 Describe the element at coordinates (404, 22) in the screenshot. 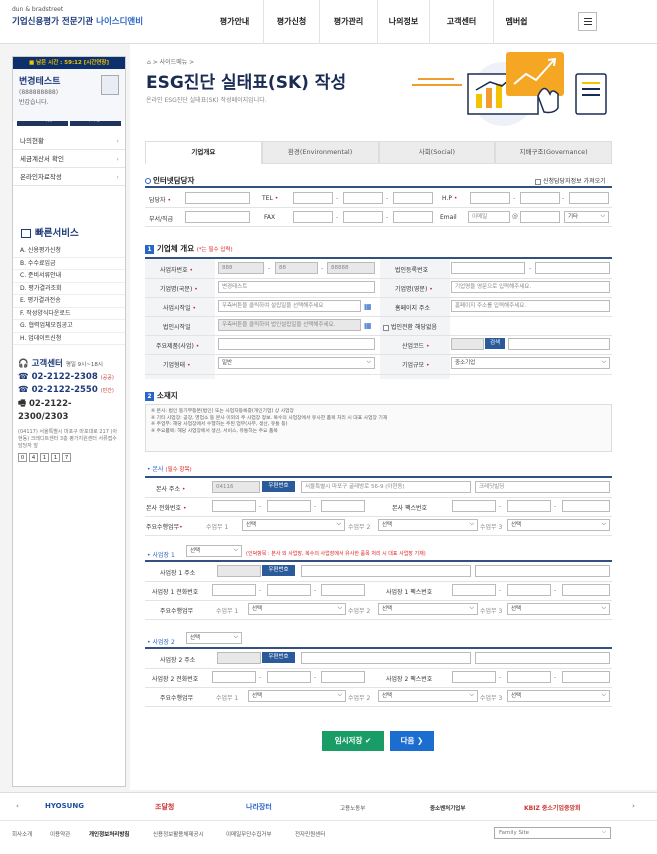

I see `nav-item: 나의정보` at that location.